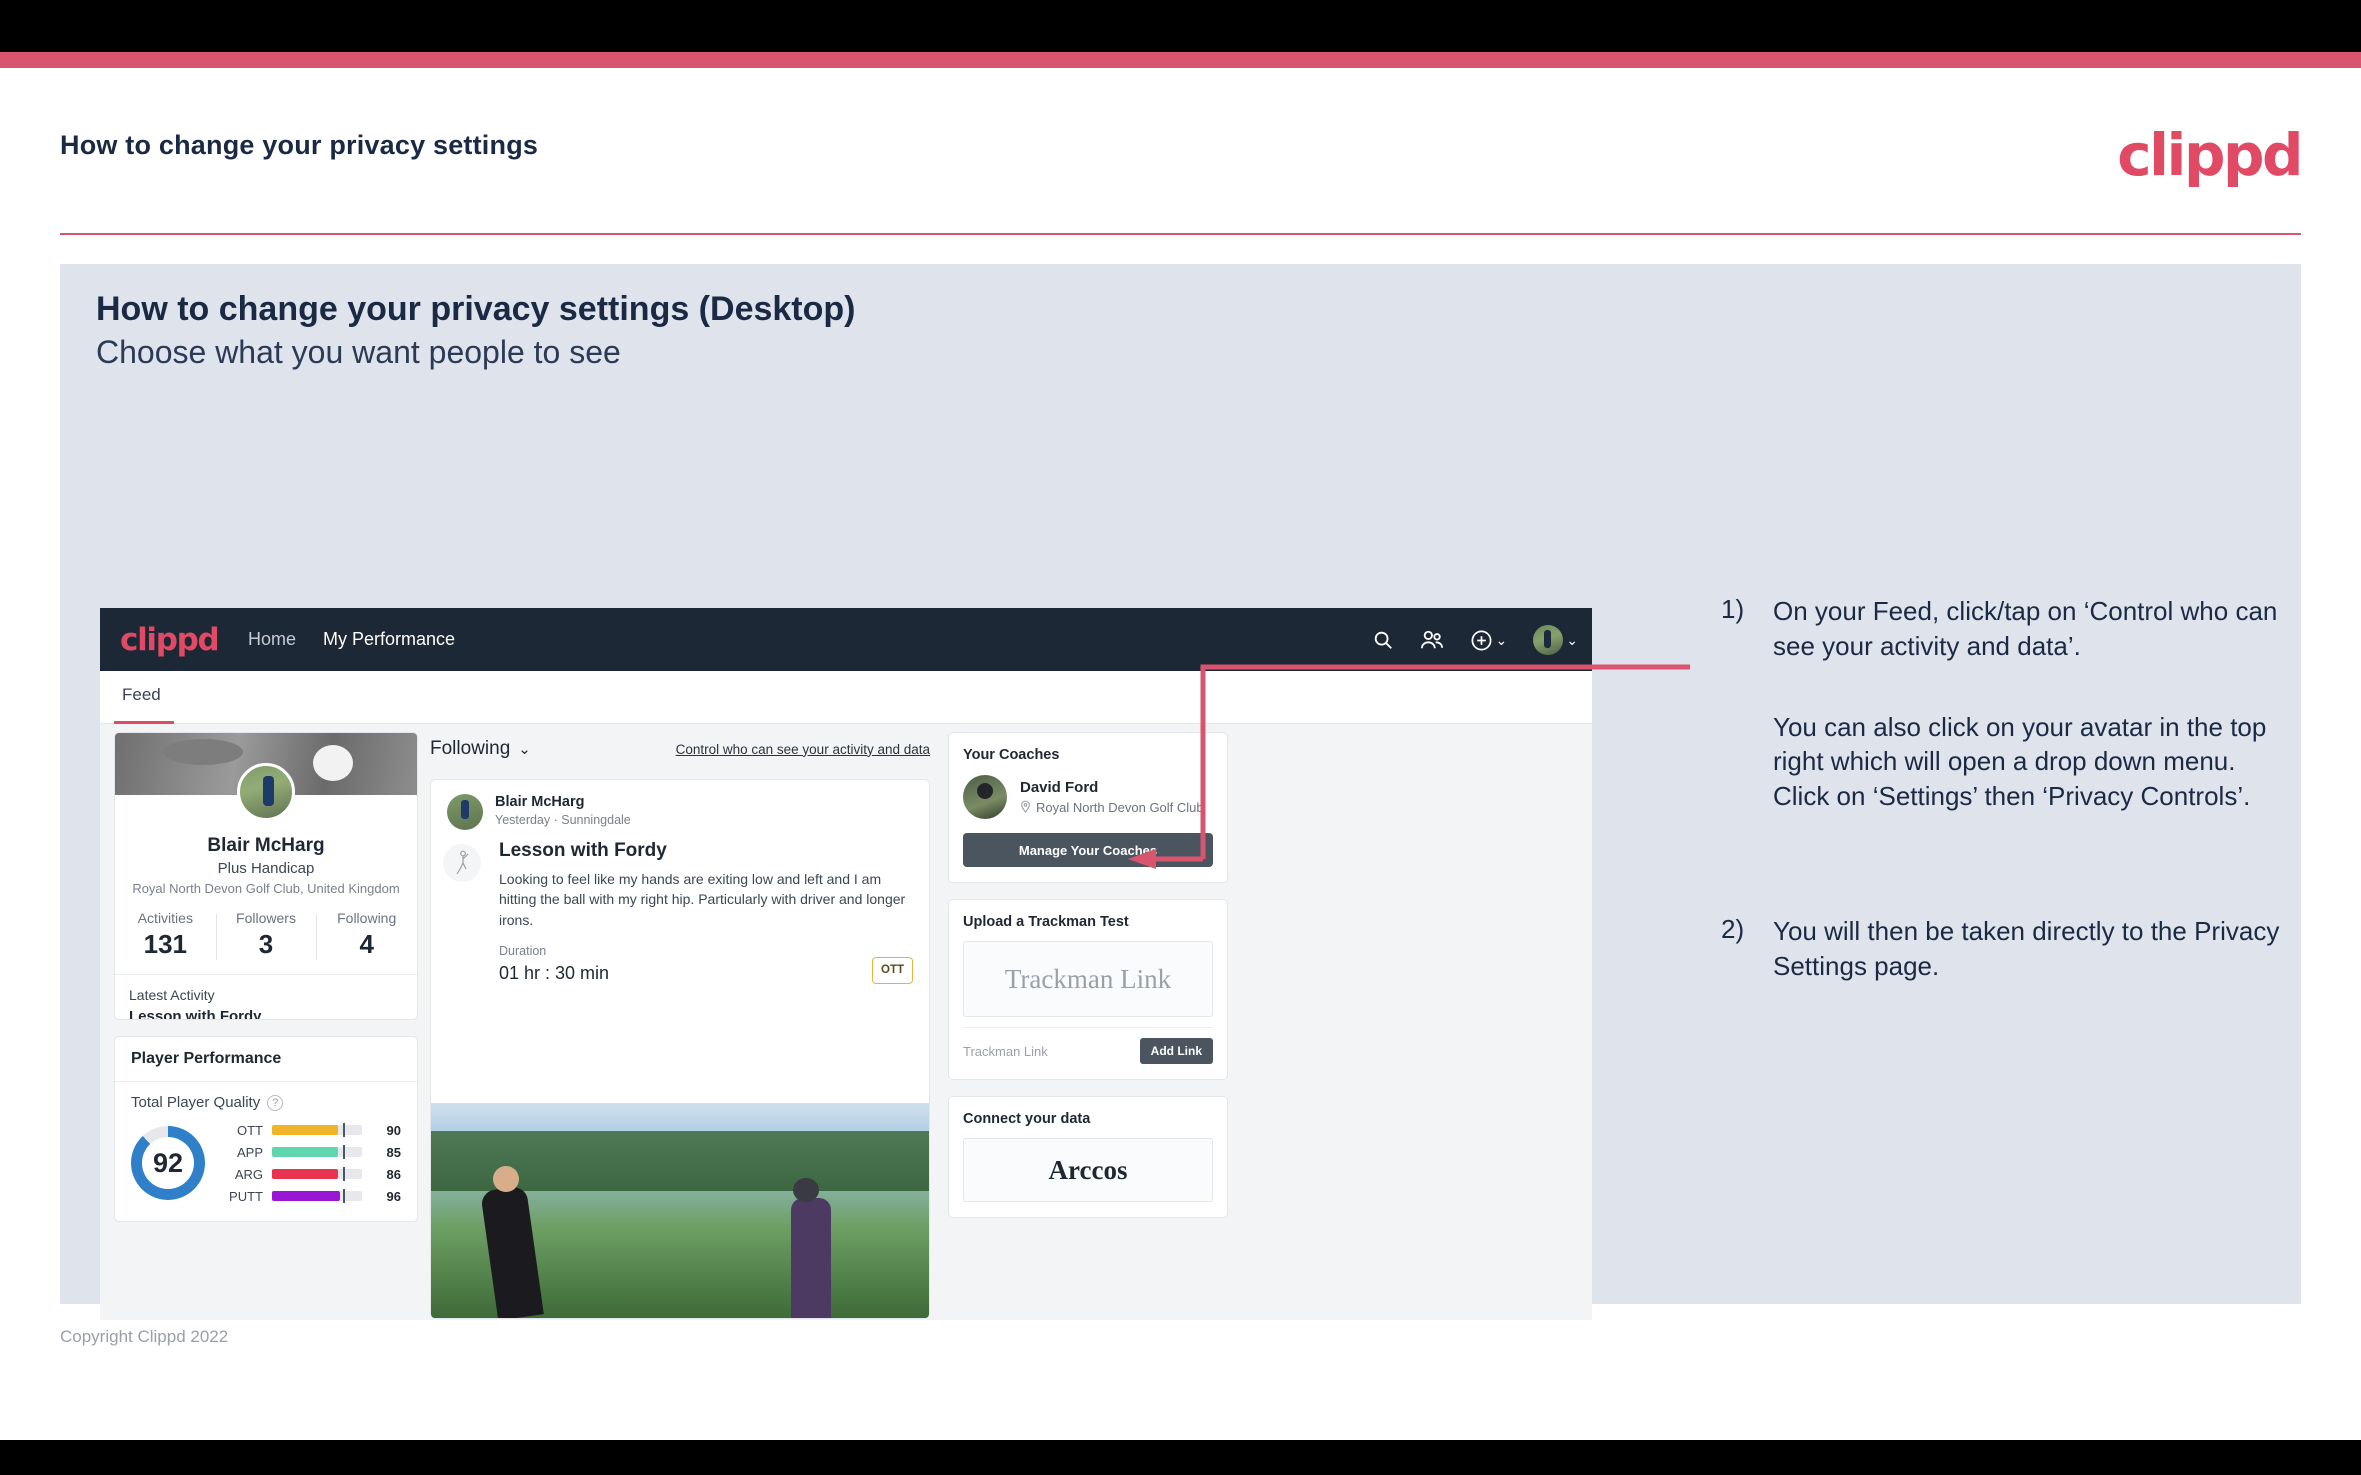 The image size is (2361, 1475). I want to click on help-icon: ?, so click(275, 1102).